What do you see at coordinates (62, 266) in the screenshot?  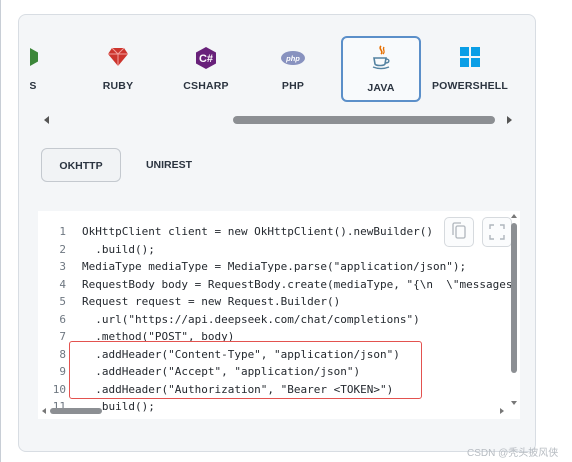 I see `line-number: 3` at bounding box center [62, 266].